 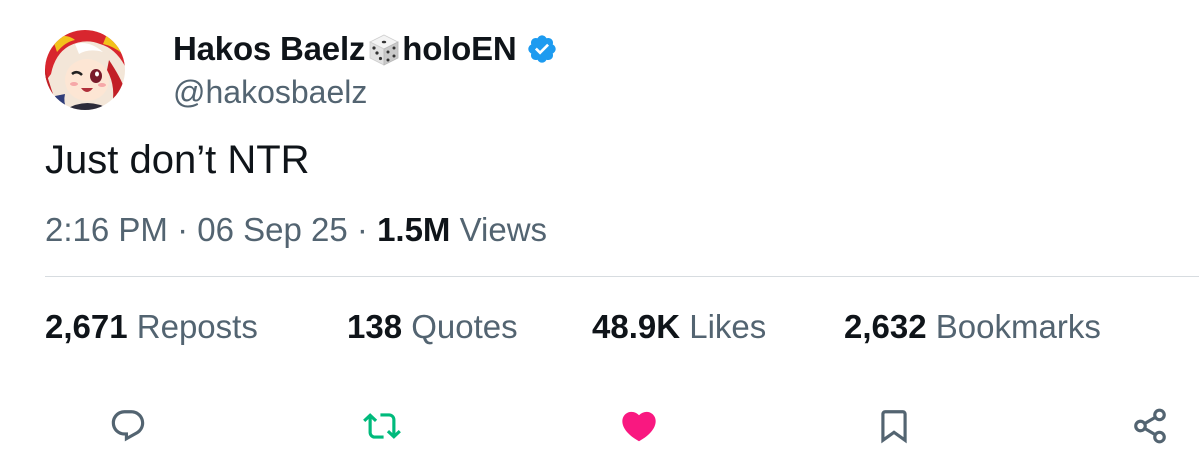 What do you see at coordinates (1018, 326) in the screenshot?
I see `bookmarks-label: Bookmarks` at bounding box center [1018, 326].